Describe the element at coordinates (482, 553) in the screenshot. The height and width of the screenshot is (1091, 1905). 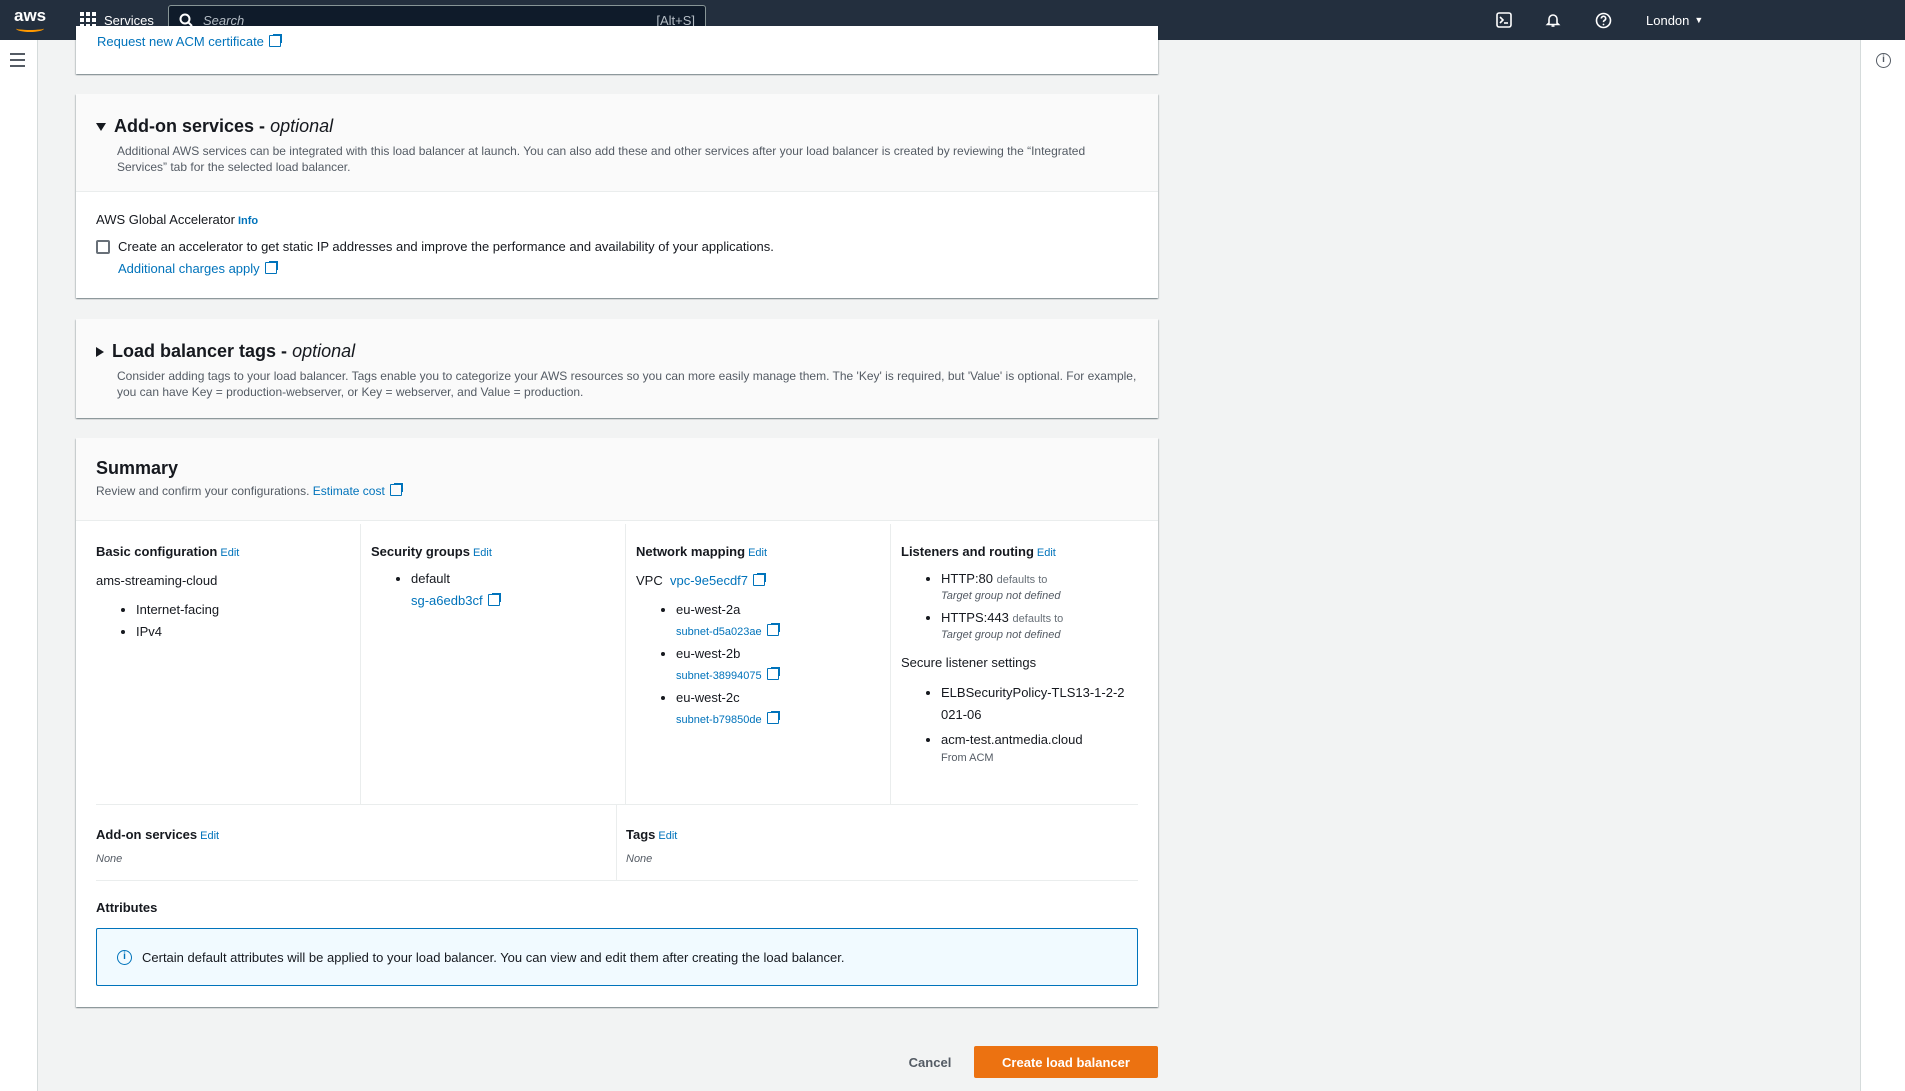
I see `edit-security-groups-link: Edit` at that location.